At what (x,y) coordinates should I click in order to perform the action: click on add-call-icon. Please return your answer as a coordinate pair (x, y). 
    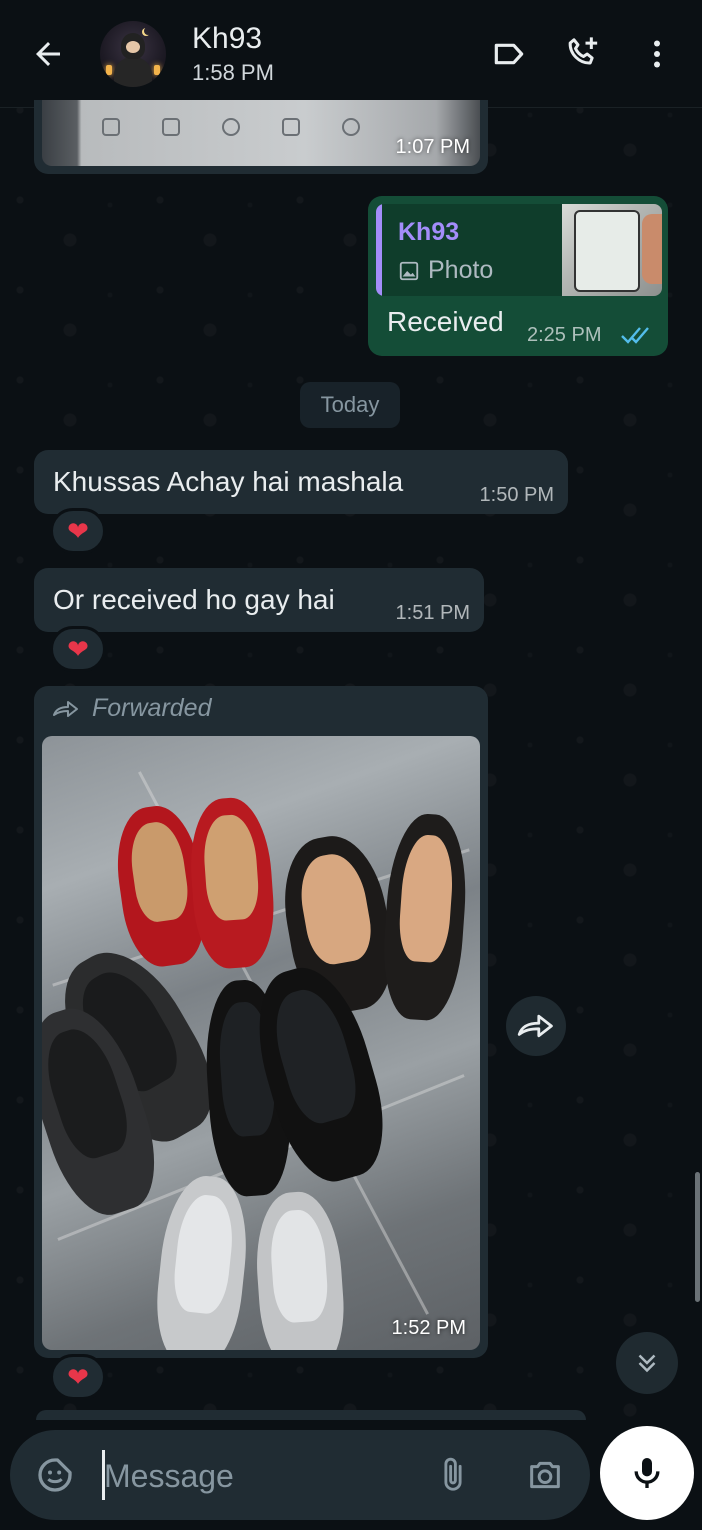
    Looking at the image, I should click on (583, 50).